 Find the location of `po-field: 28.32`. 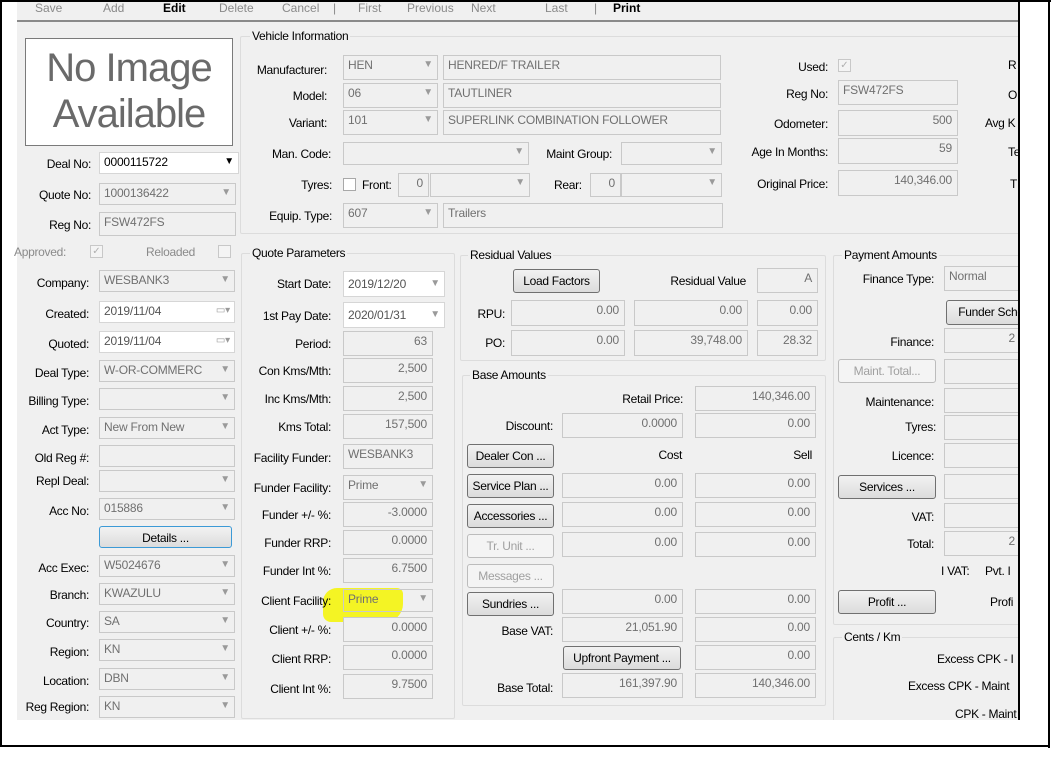

po-field: 28.32 is located at coordinates (787, 343).